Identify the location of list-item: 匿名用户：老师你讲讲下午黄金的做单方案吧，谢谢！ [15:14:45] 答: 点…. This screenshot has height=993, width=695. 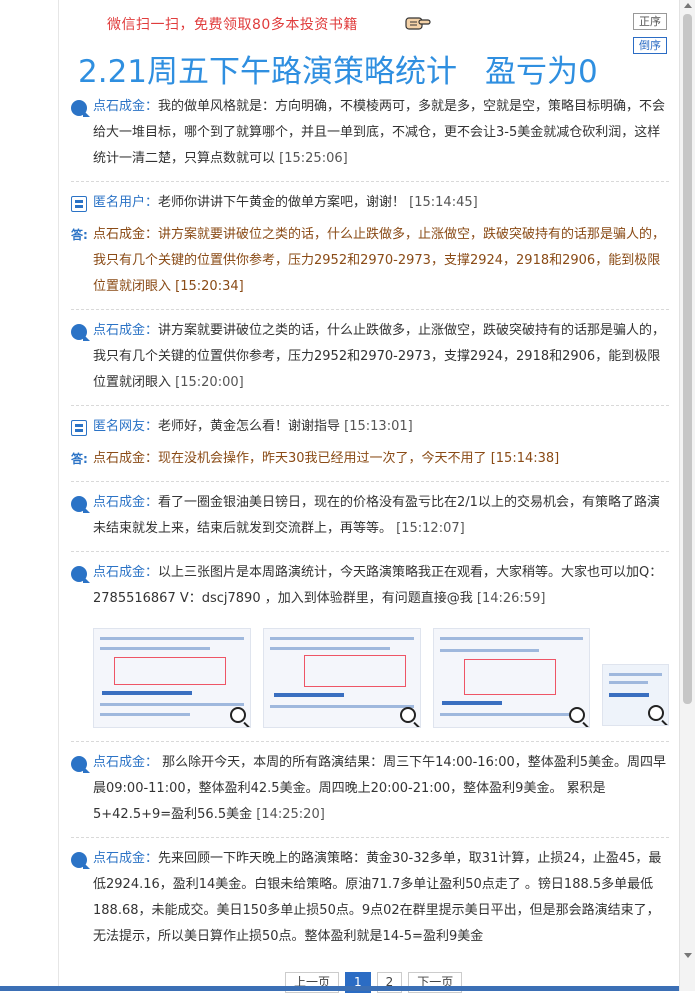
(370, 246).